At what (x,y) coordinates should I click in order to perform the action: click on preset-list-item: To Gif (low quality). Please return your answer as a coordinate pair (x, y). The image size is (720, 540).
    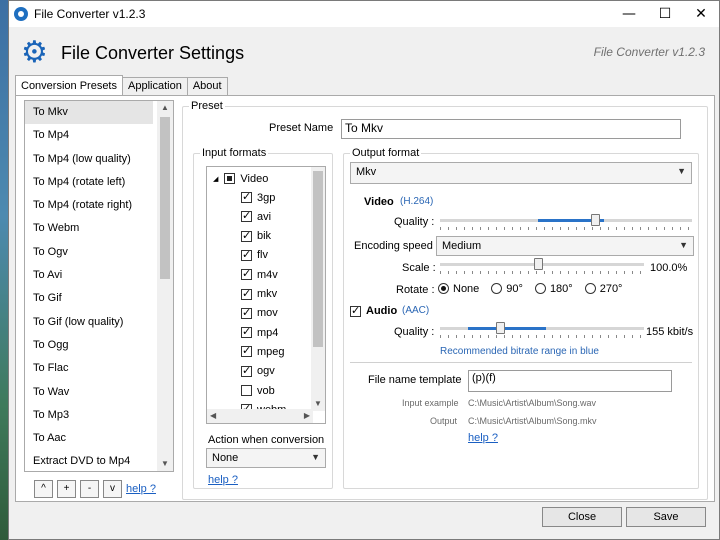
    Looking at the image, I should click on (89, 322).